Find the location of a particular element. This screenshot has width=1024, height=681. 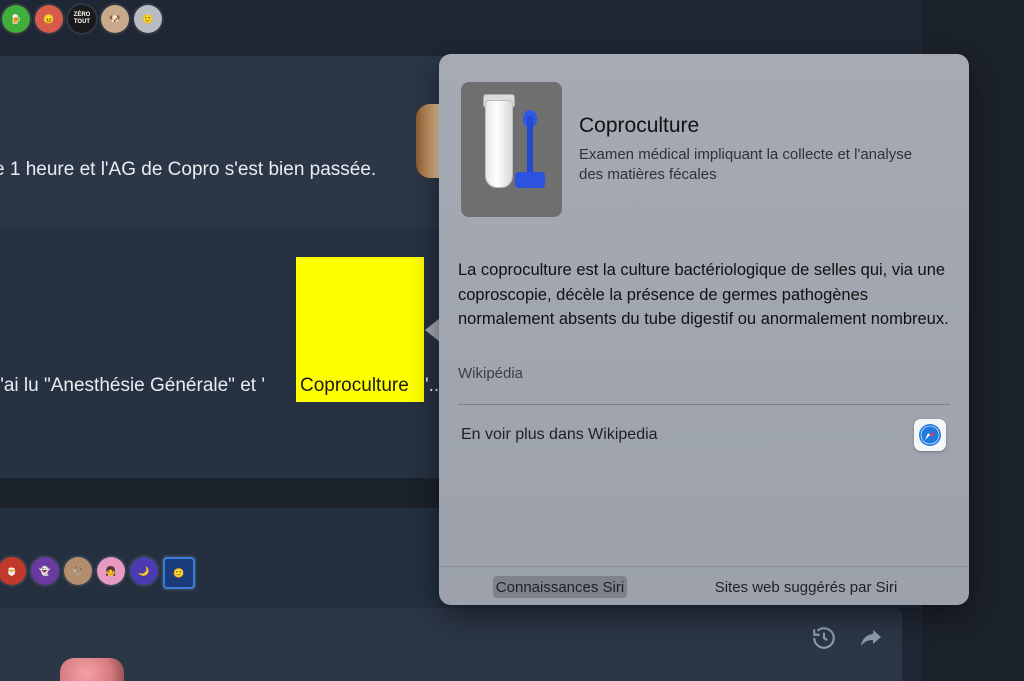

safari-icon is located at coordinates (930, 435).